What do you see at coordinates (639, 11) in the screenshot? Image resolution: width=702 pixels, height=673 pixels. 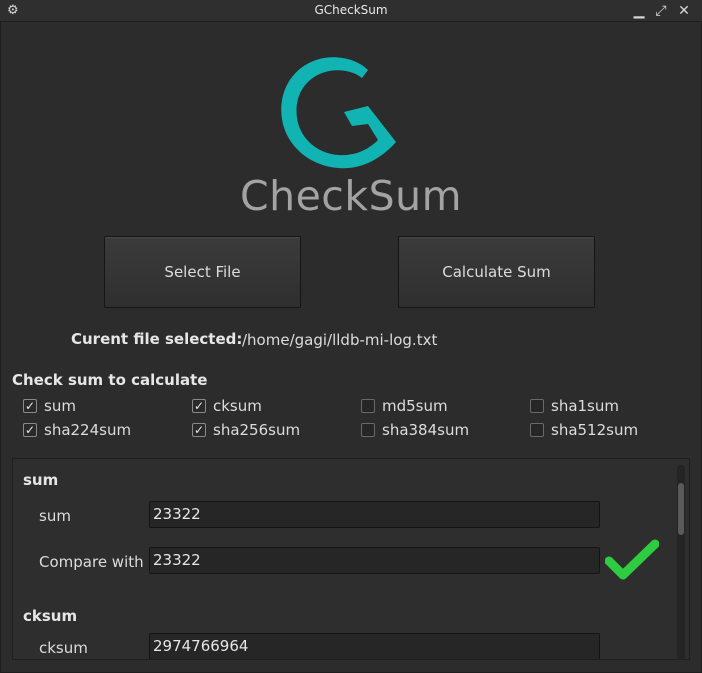 I see `minimize-icon: ▁` at bounding box center [639, 11].